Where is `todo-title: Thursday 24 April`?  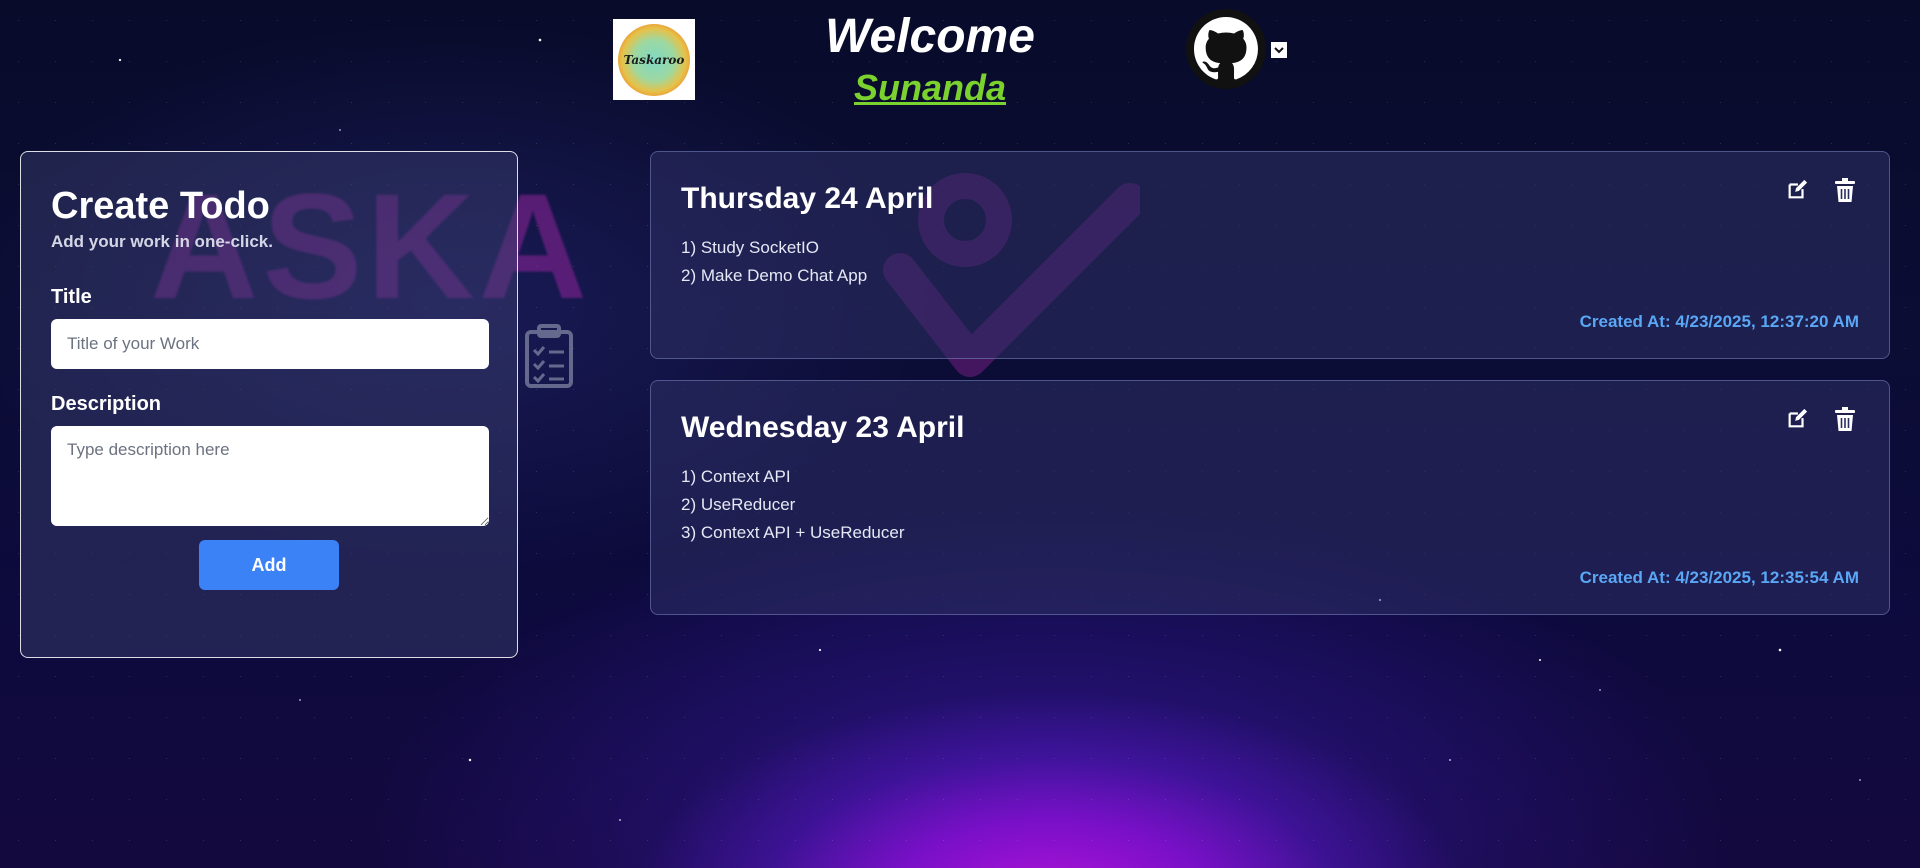 todo-title: Thursday 24 April is located at coordinates (807, 198).